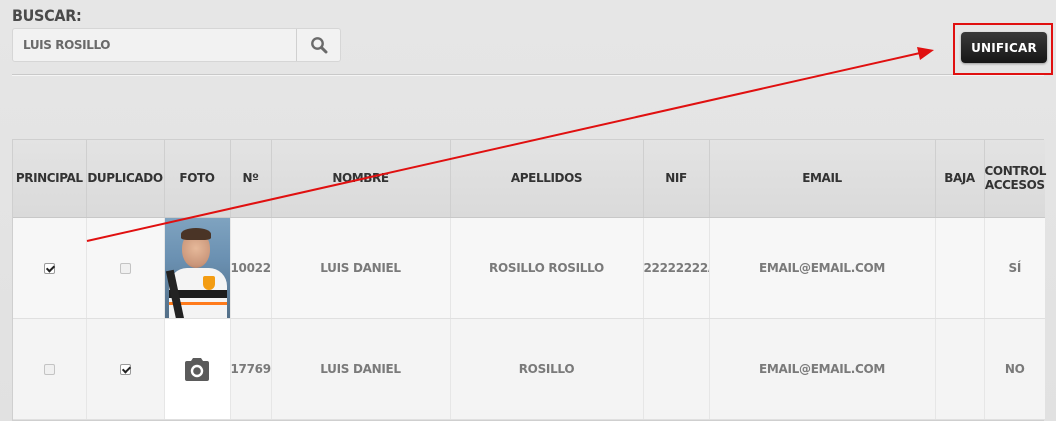 Image resolution: width=1056 pixels, height=421 pixels. What do you see at coordinates (676, 369) in the screenshot?
I see `cell-nif` at bounding box center [676, 369].